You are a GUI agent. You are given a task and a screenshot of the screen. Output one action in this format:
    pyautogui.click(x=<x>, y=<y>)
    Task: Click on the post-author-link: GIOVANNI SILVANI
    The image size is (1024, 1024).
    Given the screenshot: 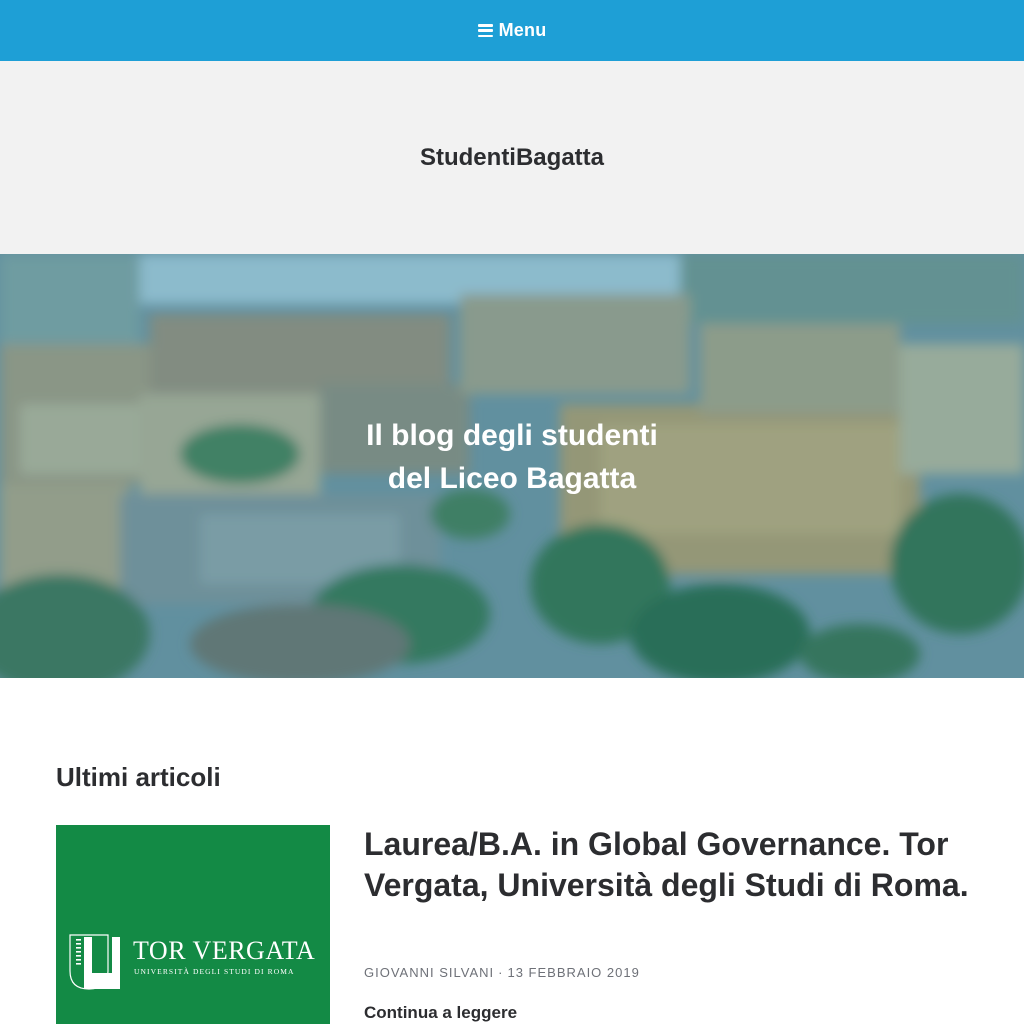 What is the action you would take?
    pyautogui.click(x=429, y=972)
    